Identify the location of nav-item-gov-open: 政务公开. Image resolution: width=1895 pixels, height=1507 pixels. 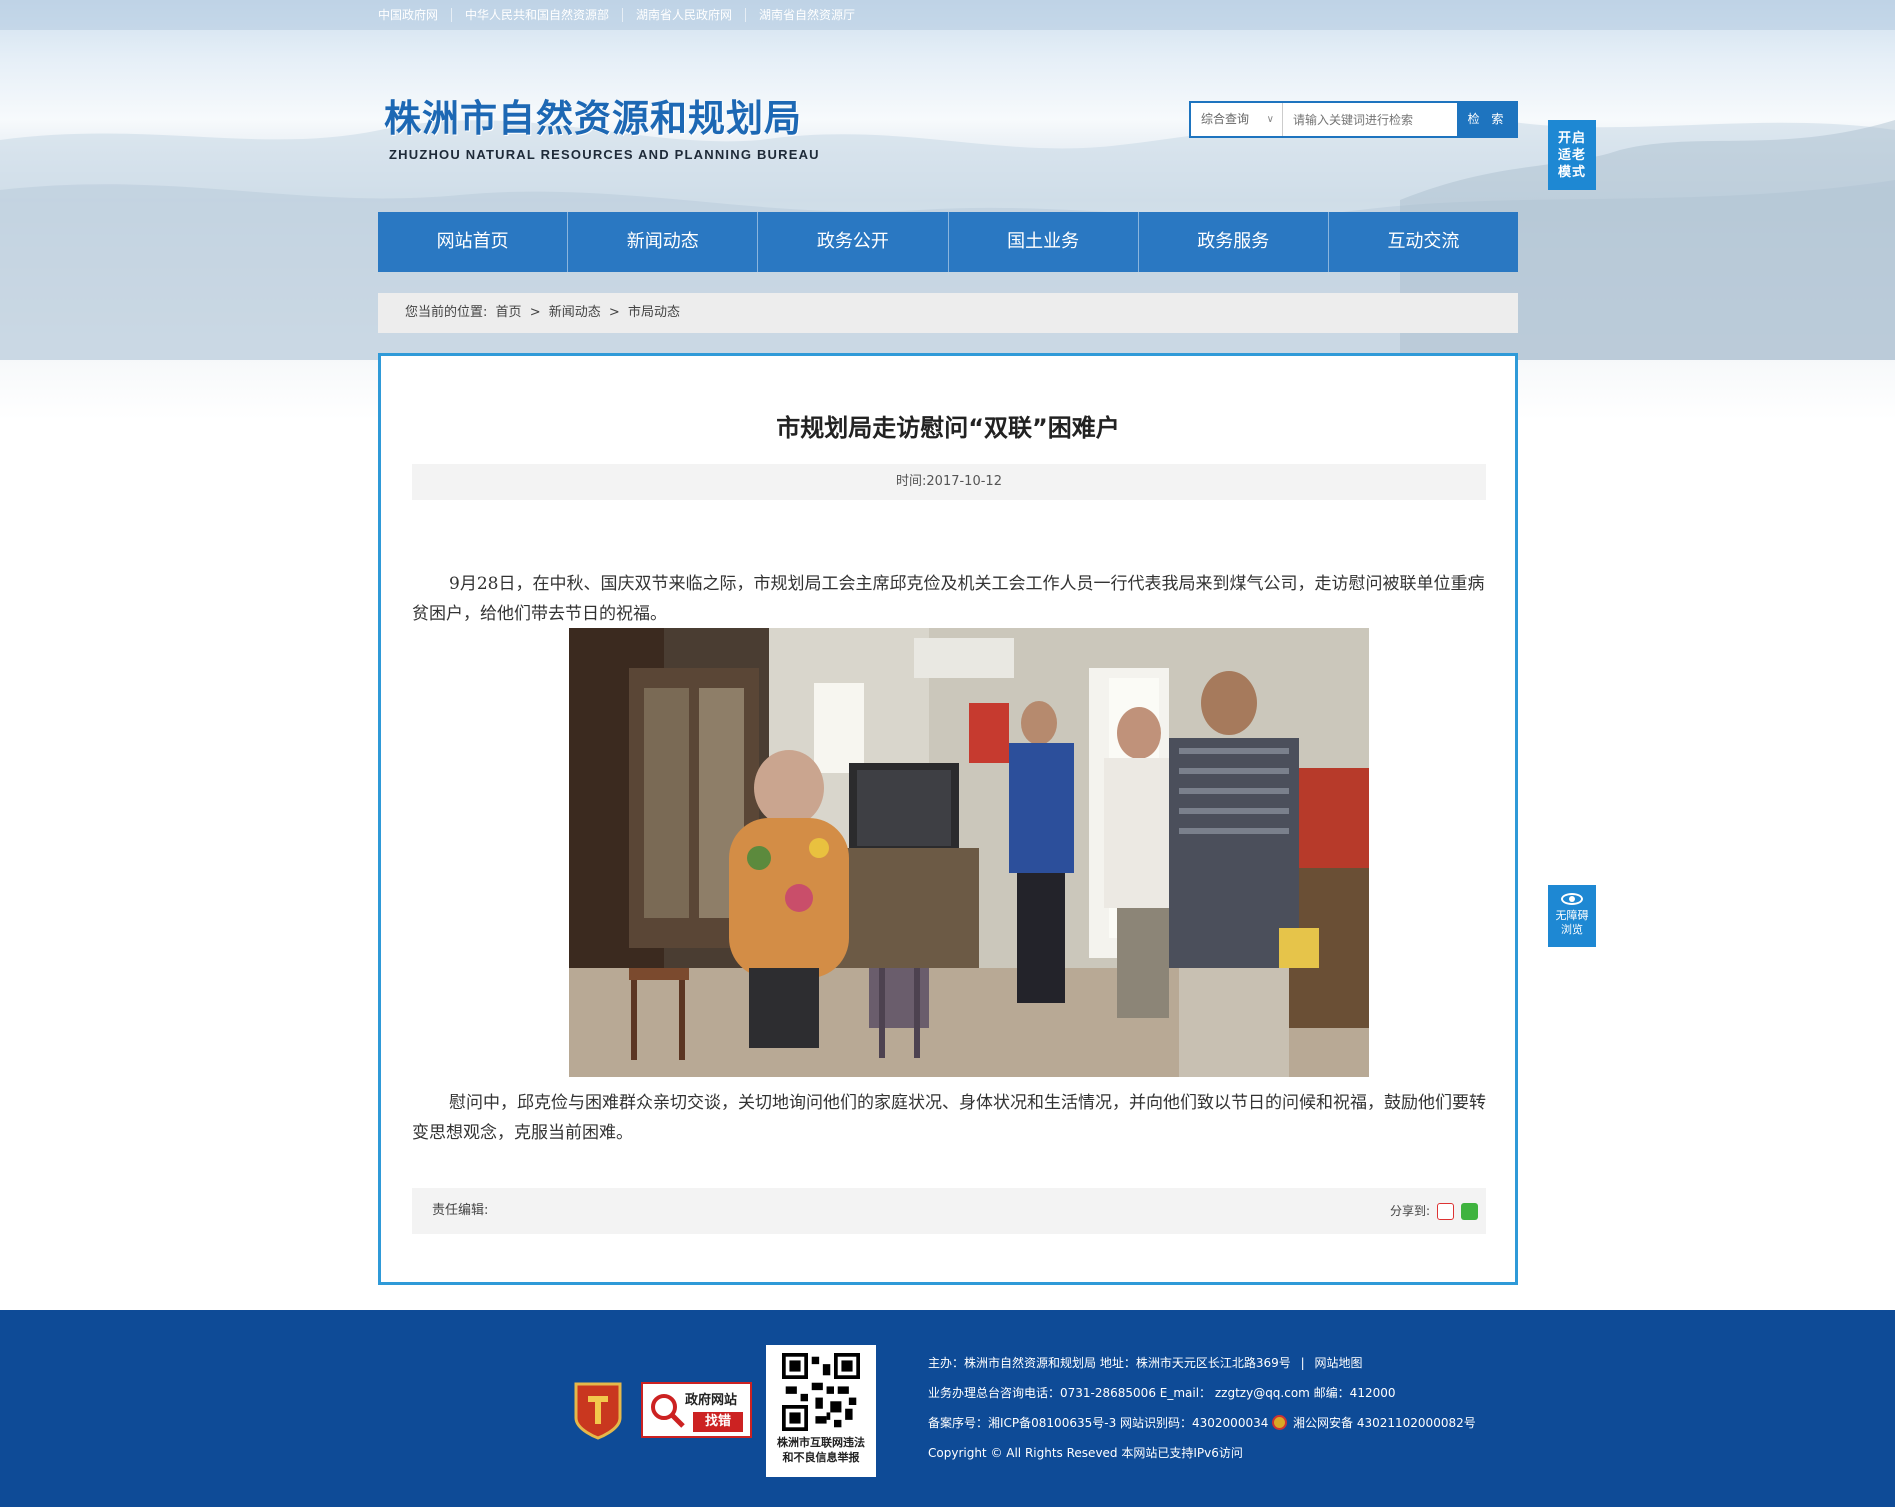
(853, 242).